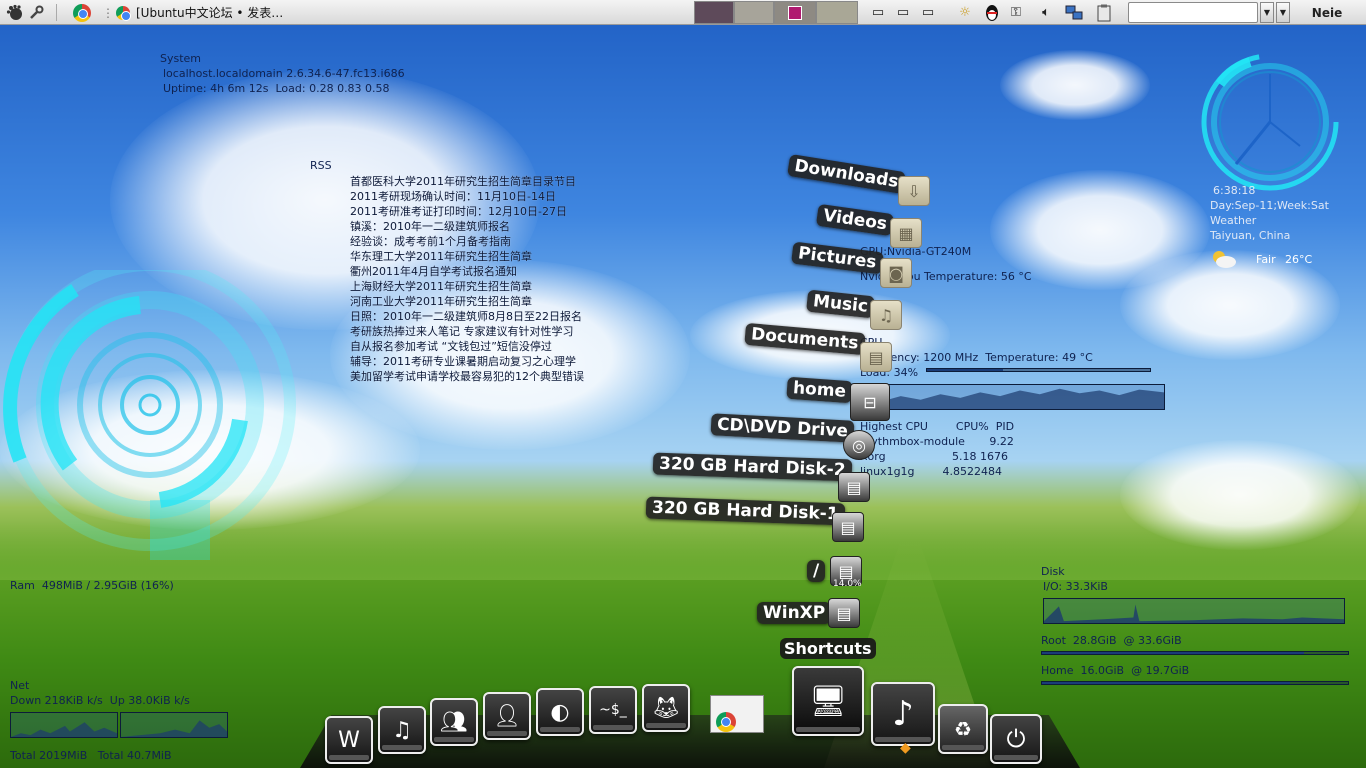 This screenshot has width=1366, height=768. What do you see at coordinates (1115, 670) in the screenshot?
I see `disk-home: Home 16.0GiB @ 19.7GiB` at bounding box center [1115, 670].